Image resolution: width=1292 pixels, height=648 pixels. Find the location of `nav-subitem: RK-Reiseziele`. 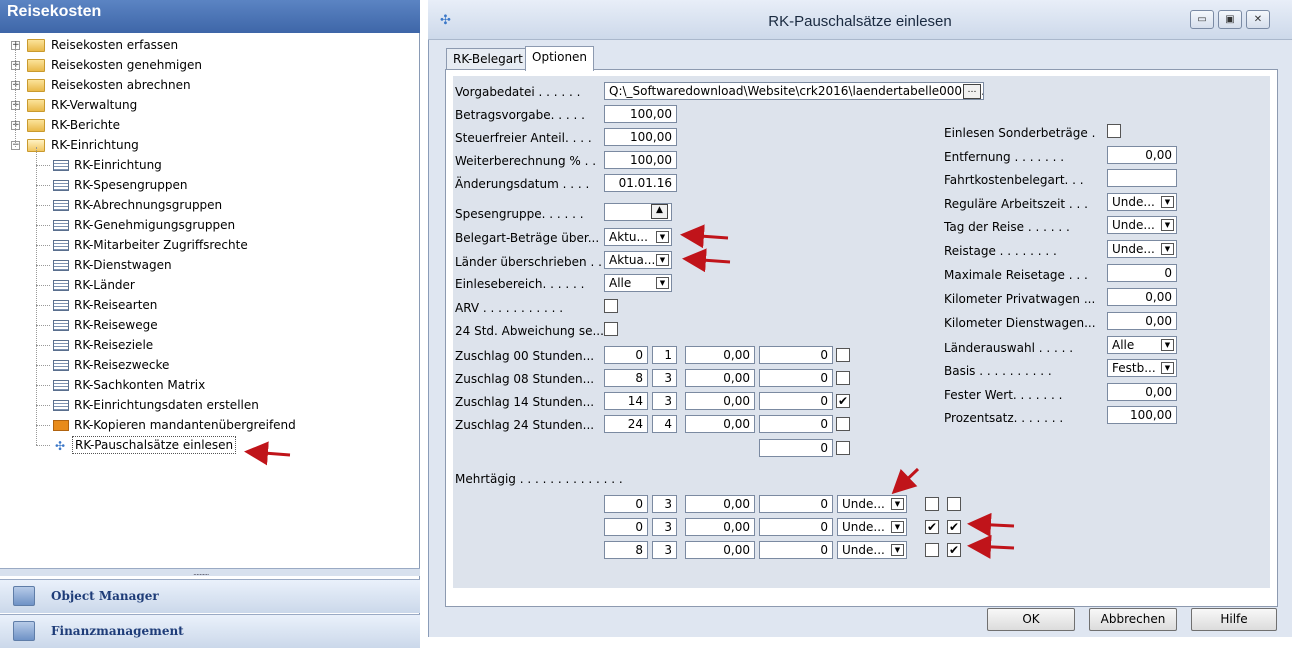

nav-subitem: RK-Reiseziele is located at coordinates (210, 345).